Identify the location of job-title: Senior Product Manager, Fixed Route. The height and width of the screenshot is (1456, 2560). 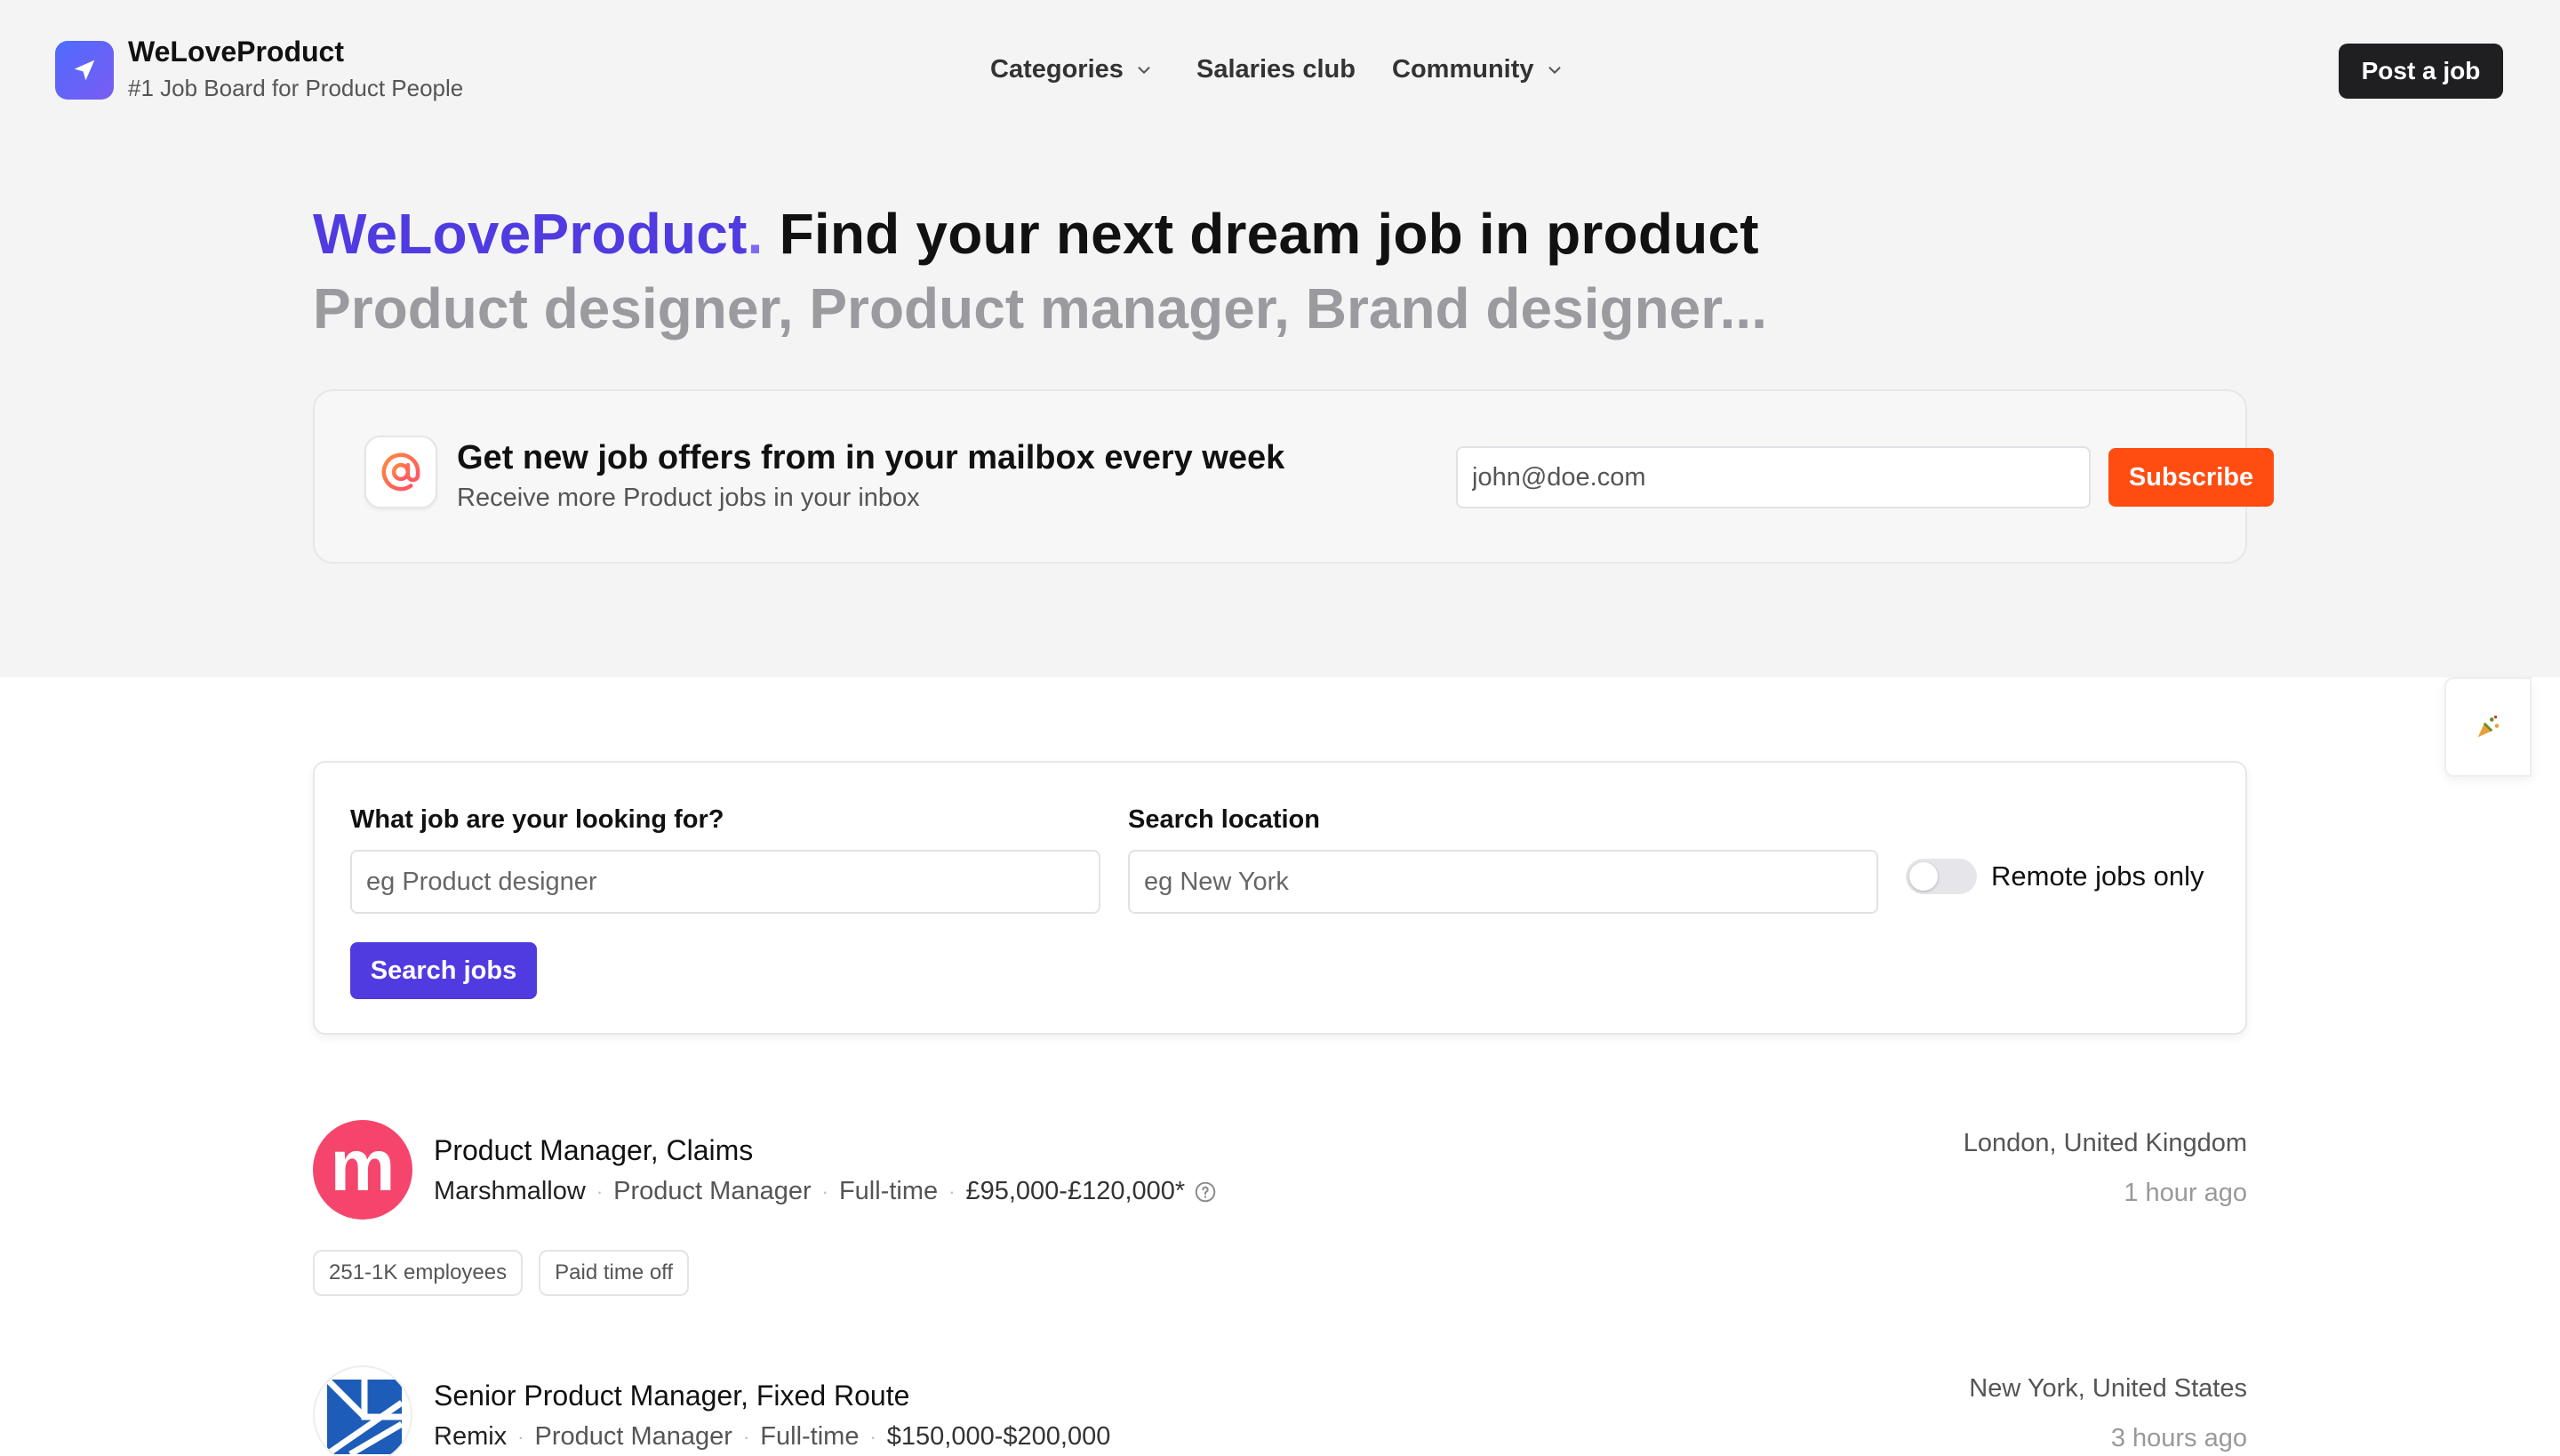
(671, 1396).